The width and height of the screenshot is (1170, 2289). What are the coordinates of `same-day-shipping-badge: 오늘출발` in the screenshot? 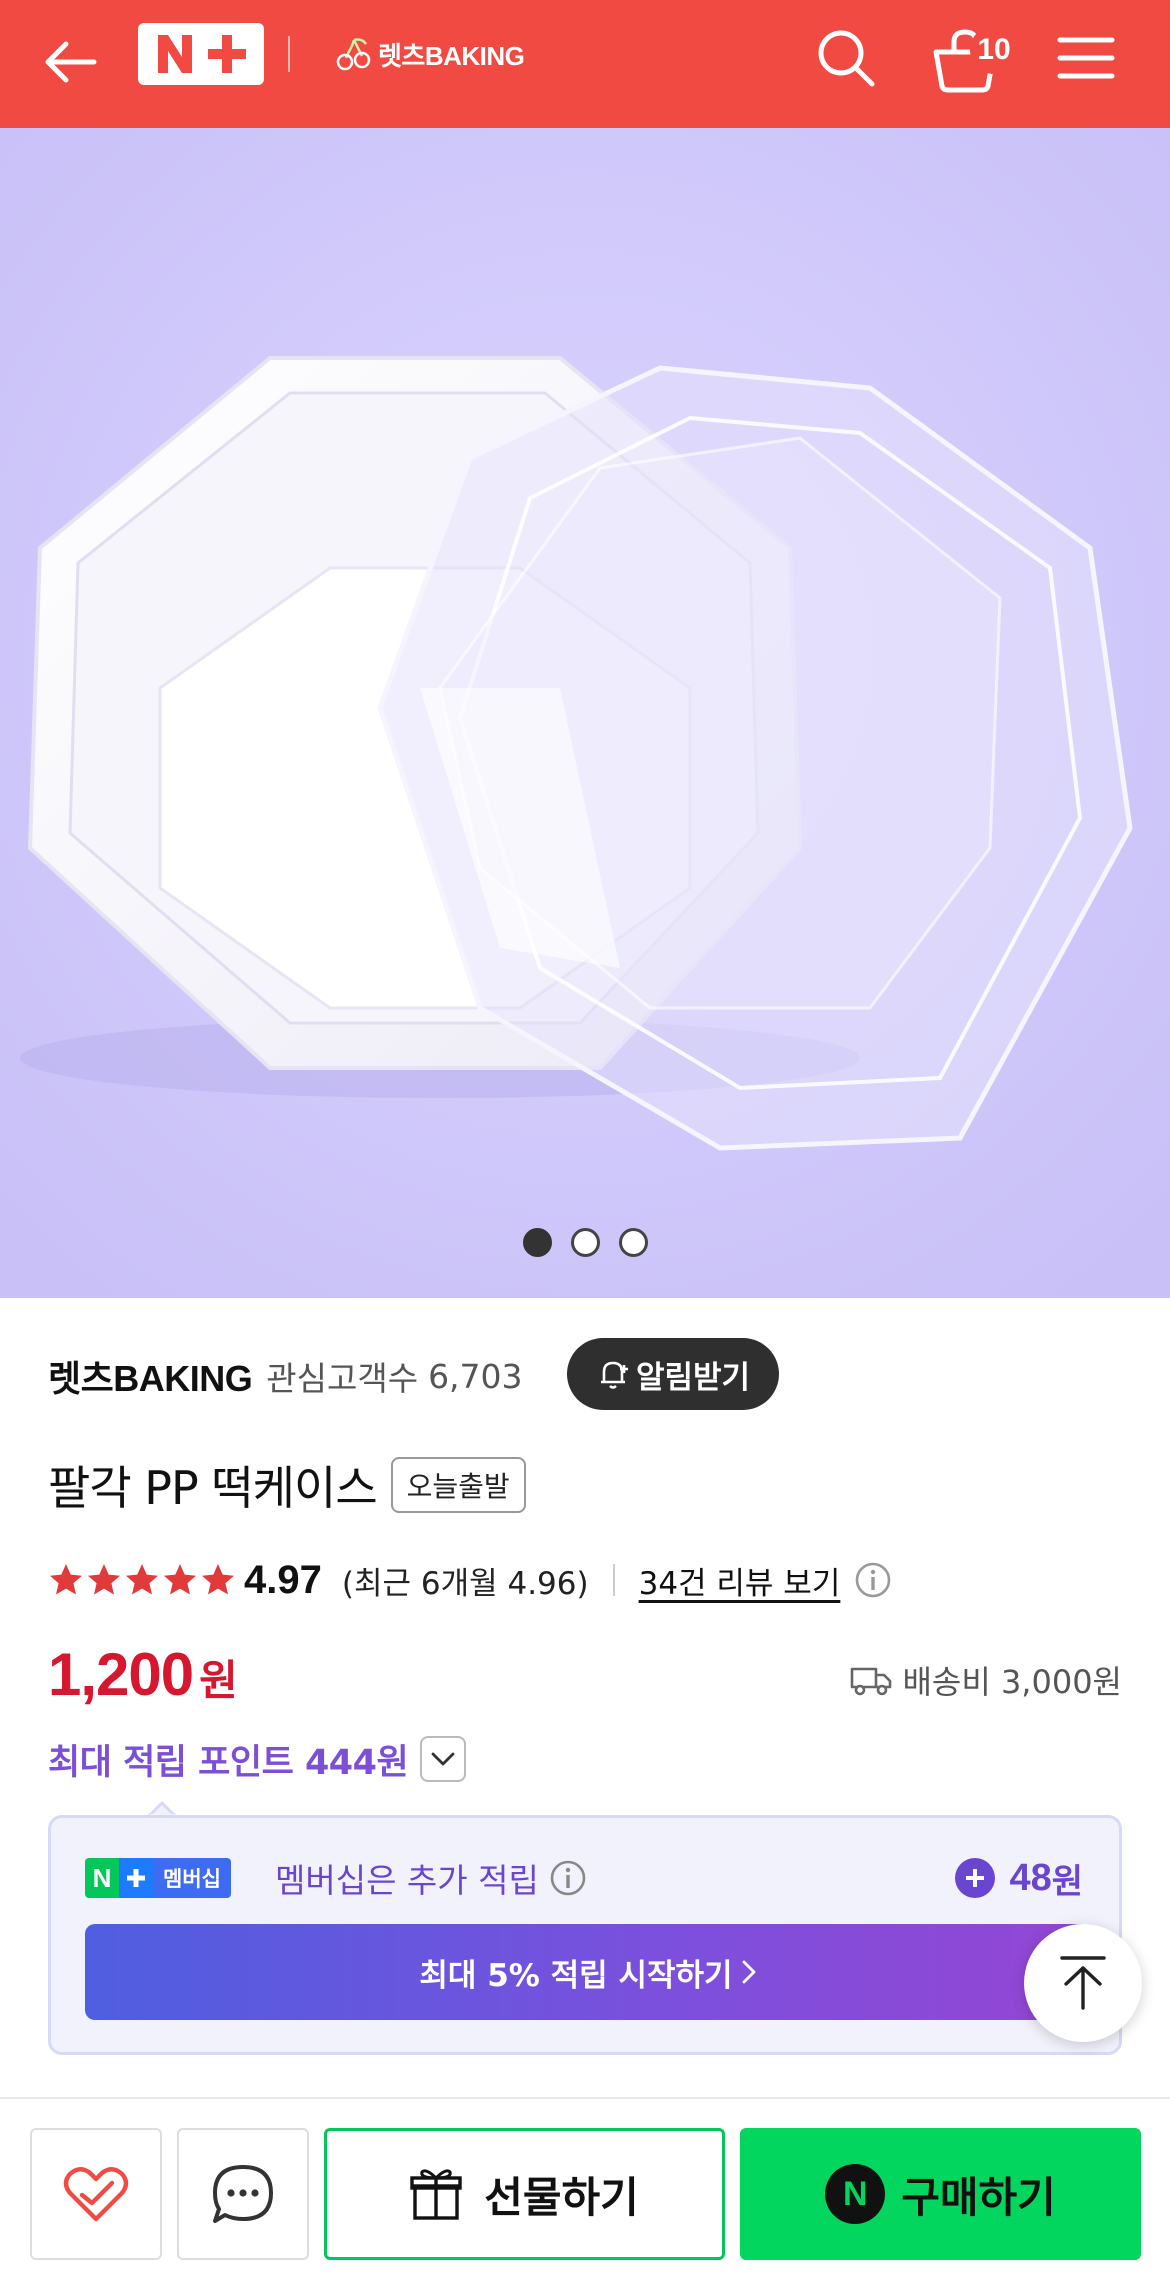 It's located at (458, 1485).